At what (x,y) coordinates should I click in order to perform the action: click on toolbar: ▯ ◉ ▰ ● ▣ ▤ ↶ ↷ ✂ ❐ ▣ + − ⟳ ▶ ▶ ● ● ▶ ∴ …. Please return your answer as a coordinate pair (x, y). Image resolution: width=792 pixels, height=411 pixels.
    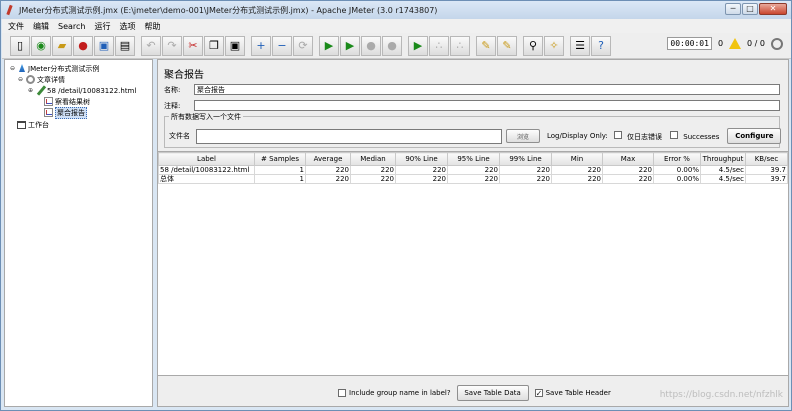
    Looking at the image, I should click on (396, 46).